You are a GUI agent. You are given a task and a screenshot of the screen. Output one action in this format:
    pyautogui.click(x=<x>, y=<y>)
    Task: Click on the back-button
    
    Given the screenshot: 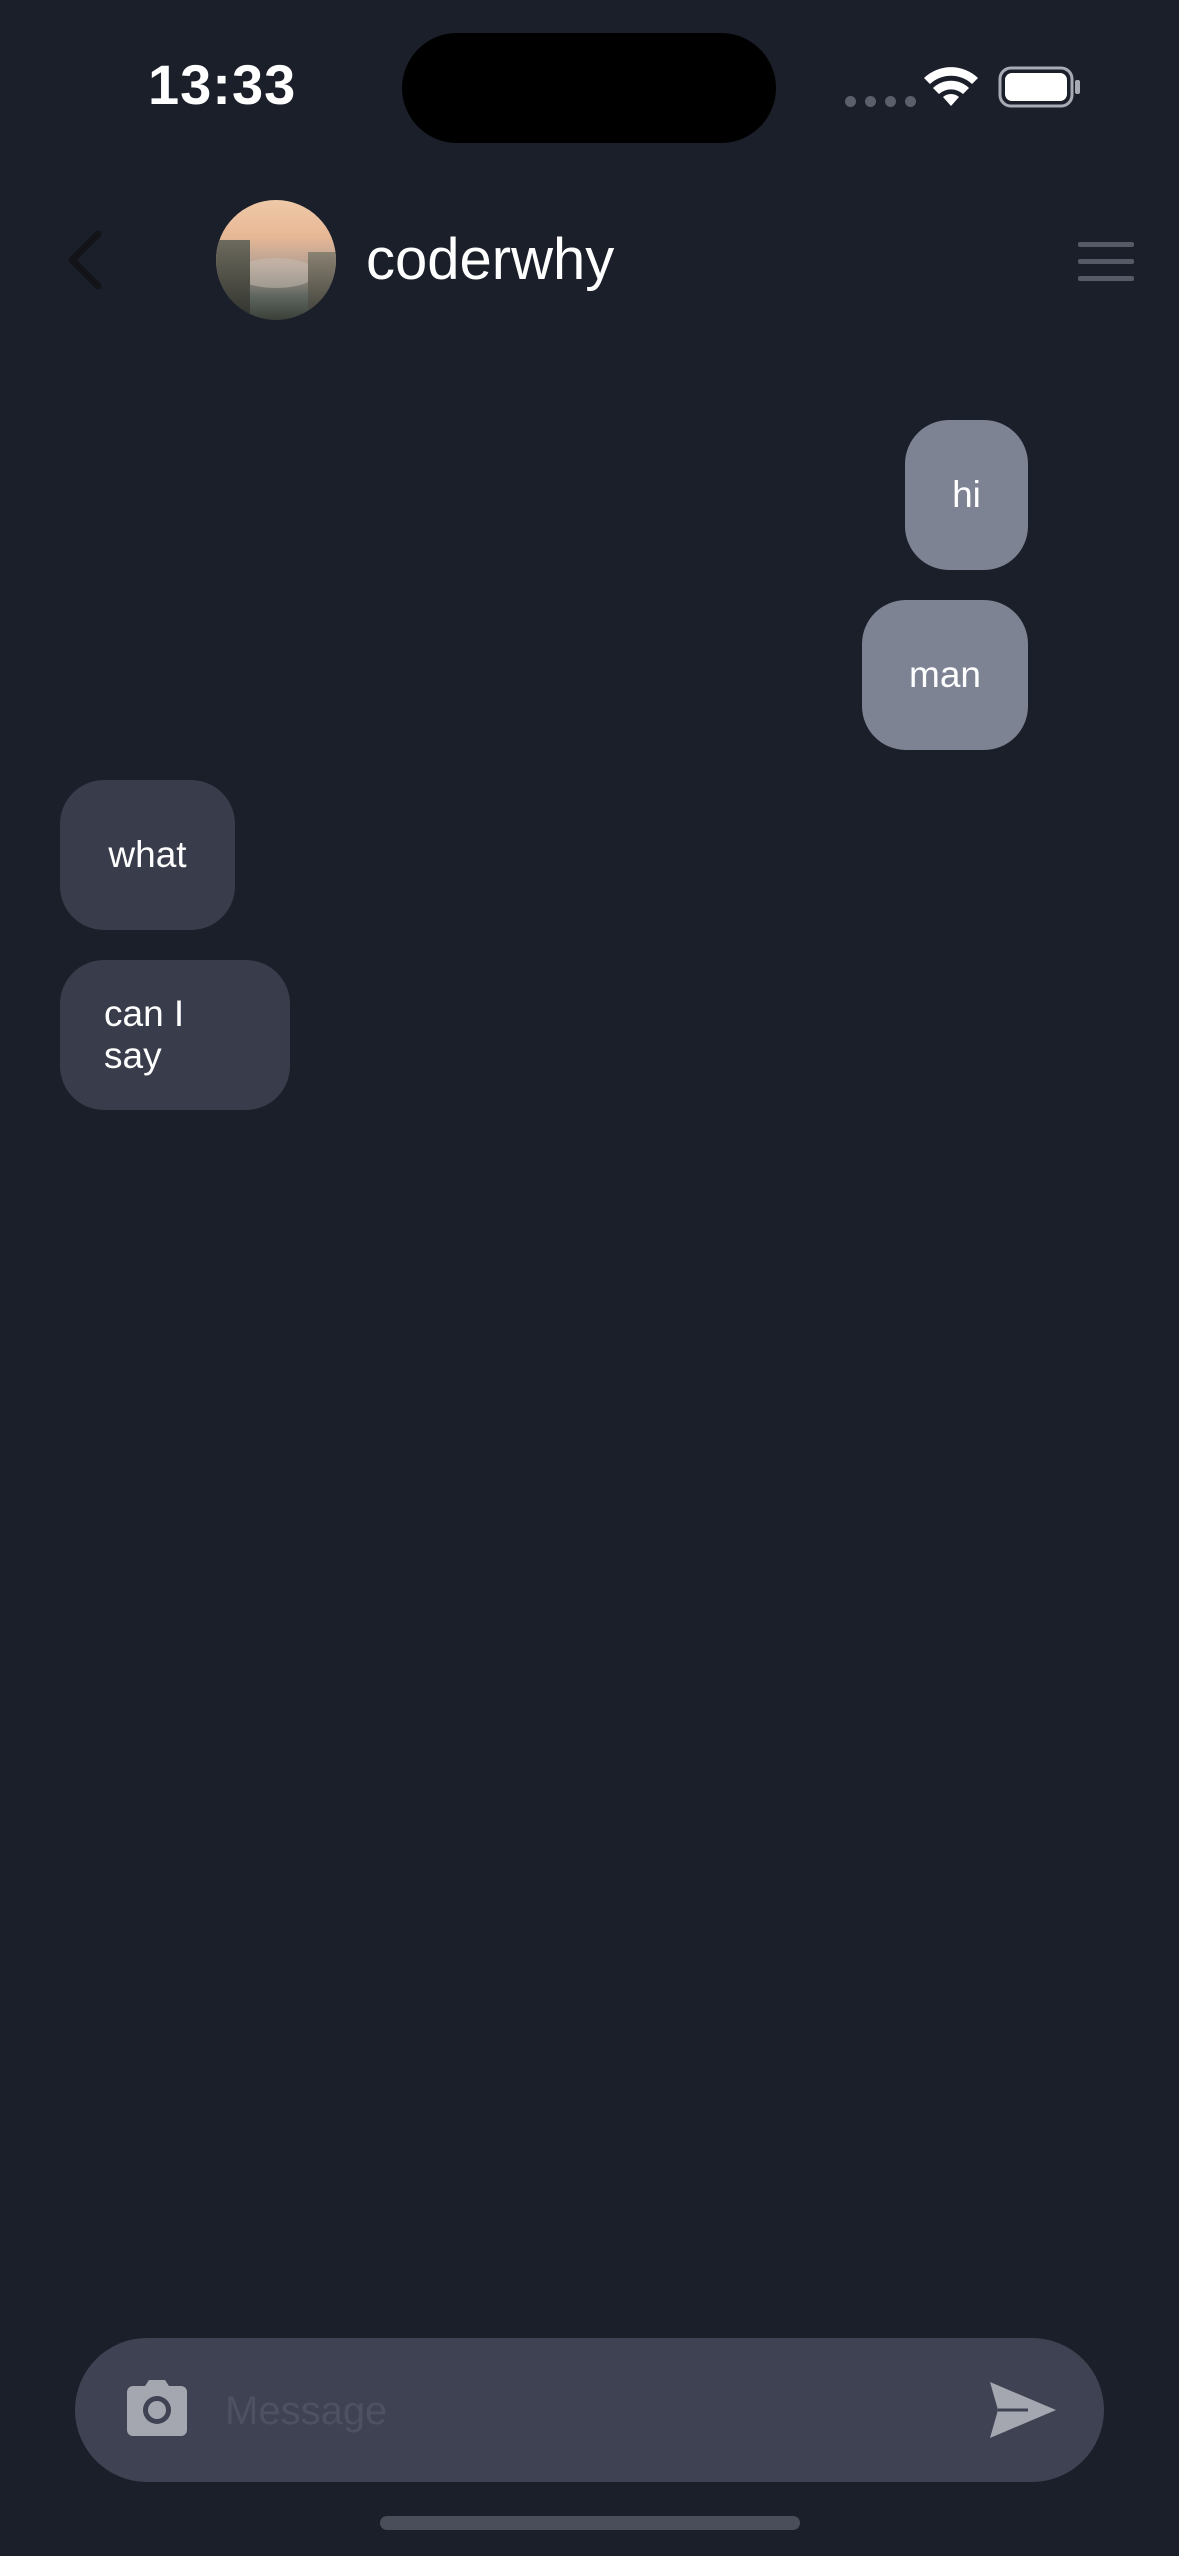 What is the action you would take?
    pyautogui.click(x=84, y=260)
    